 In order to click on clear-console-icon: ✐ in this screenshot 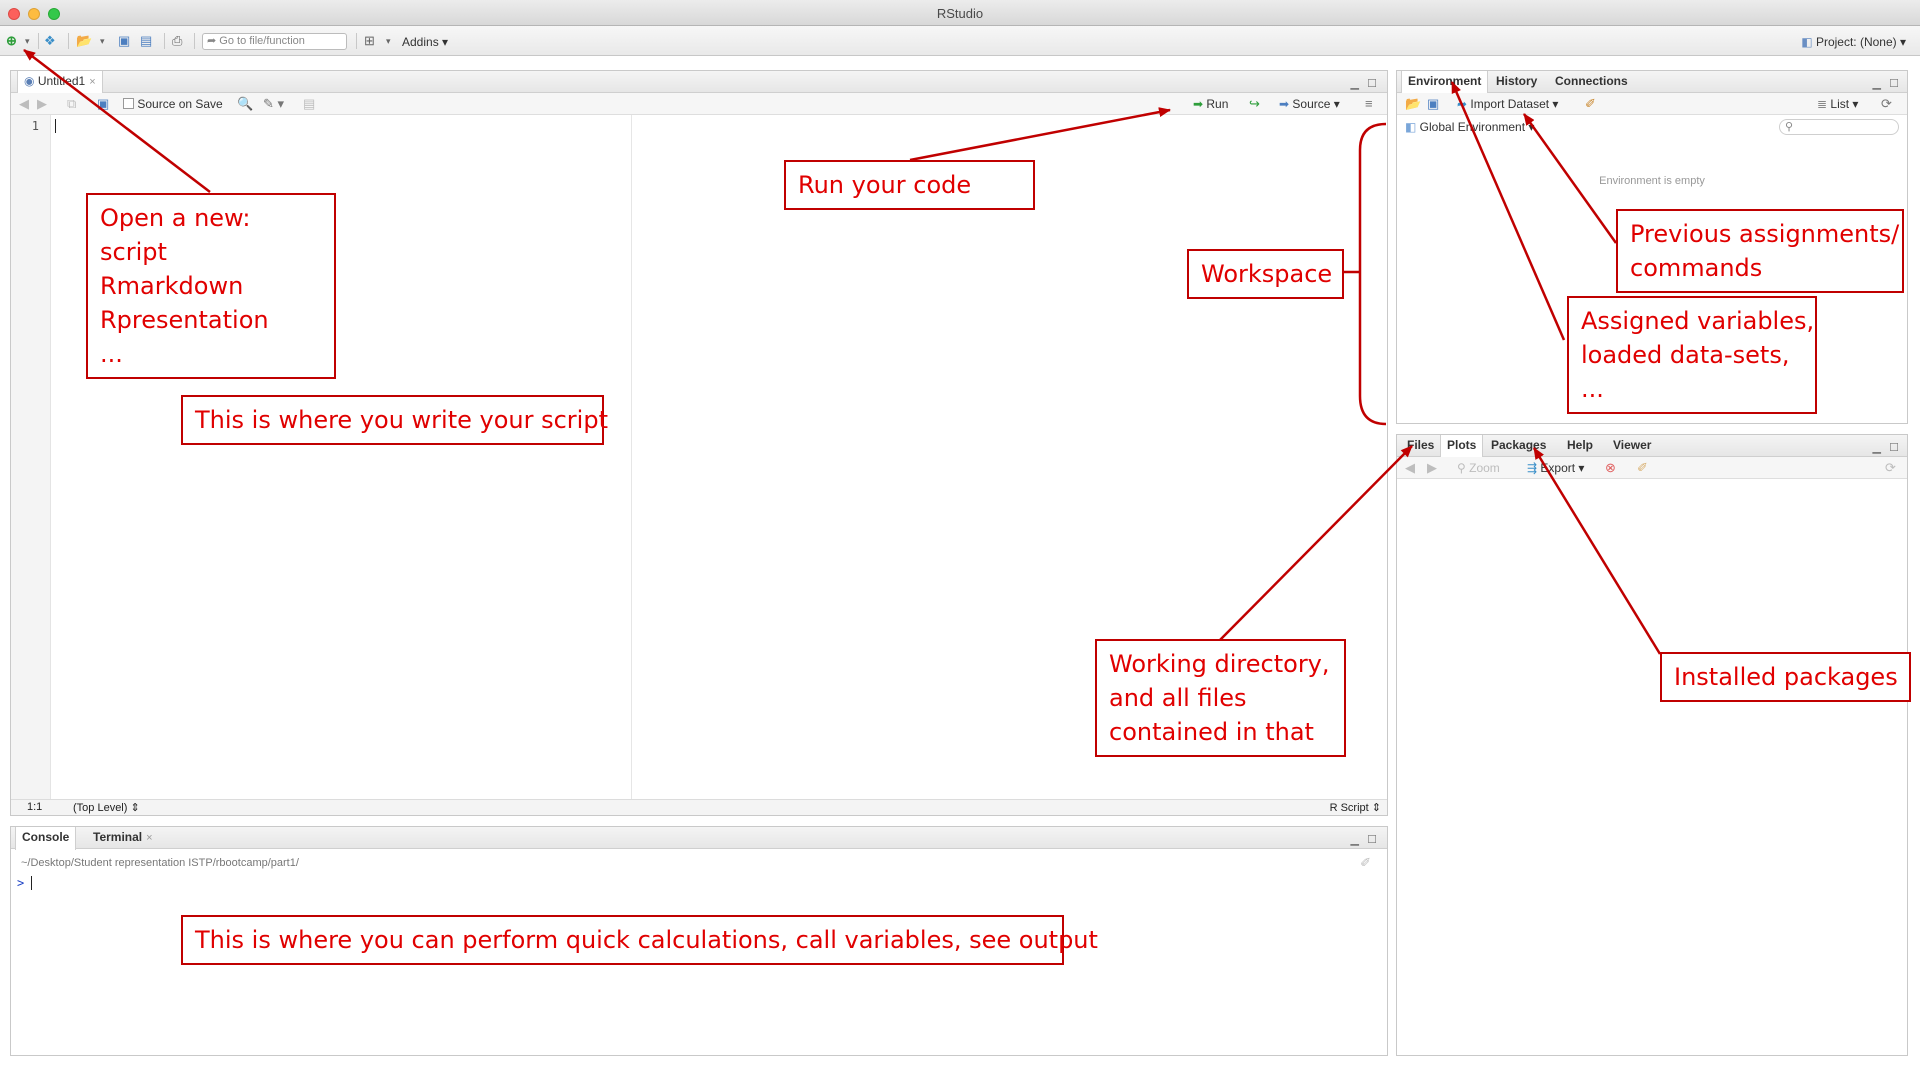, I will do `click(1365, 863)`.